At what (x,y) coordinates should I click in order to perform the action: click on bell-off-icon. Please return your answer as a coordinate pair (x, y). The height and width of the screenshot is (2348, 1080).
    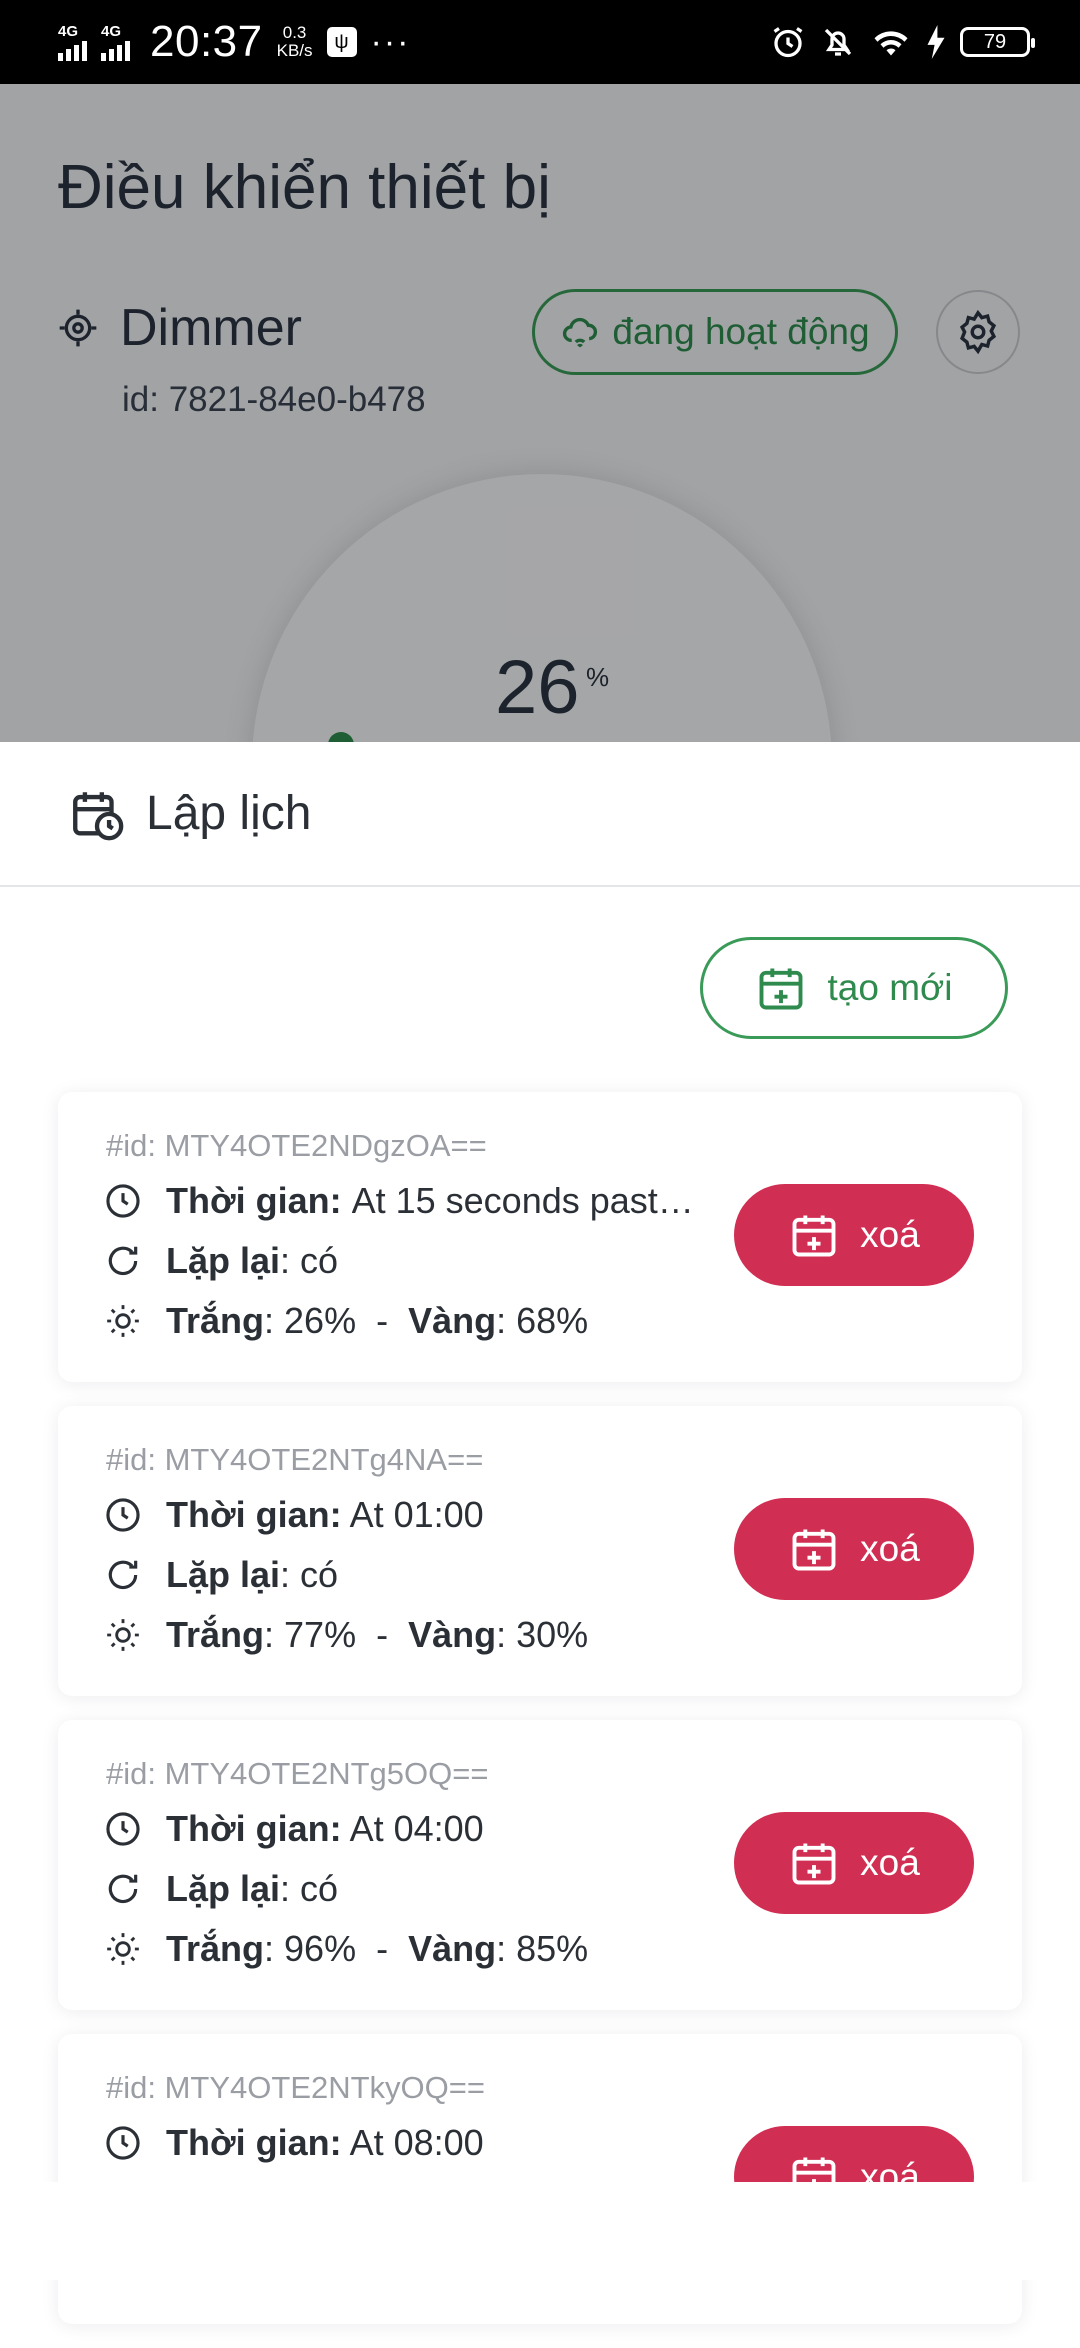
    Looking at the image, I should click on (838, 42).